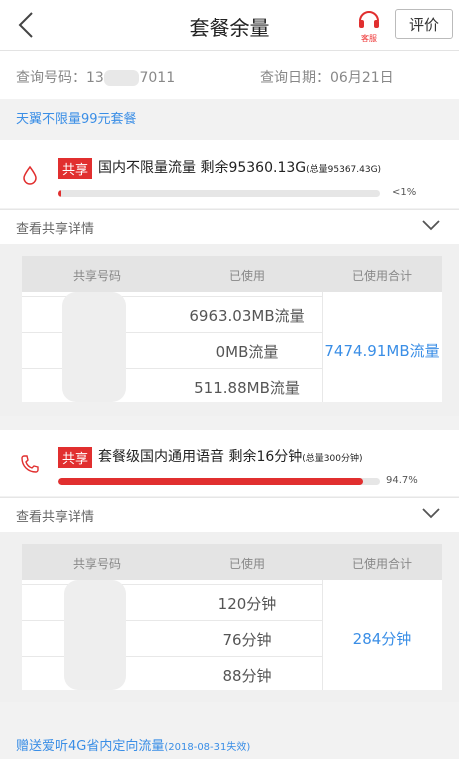 Image resolution: width=459 pixels, height=759 pixels. Describe the element at coordinates (362, 78) in the screenshot. I see `date-value: 06月21日` at that location.